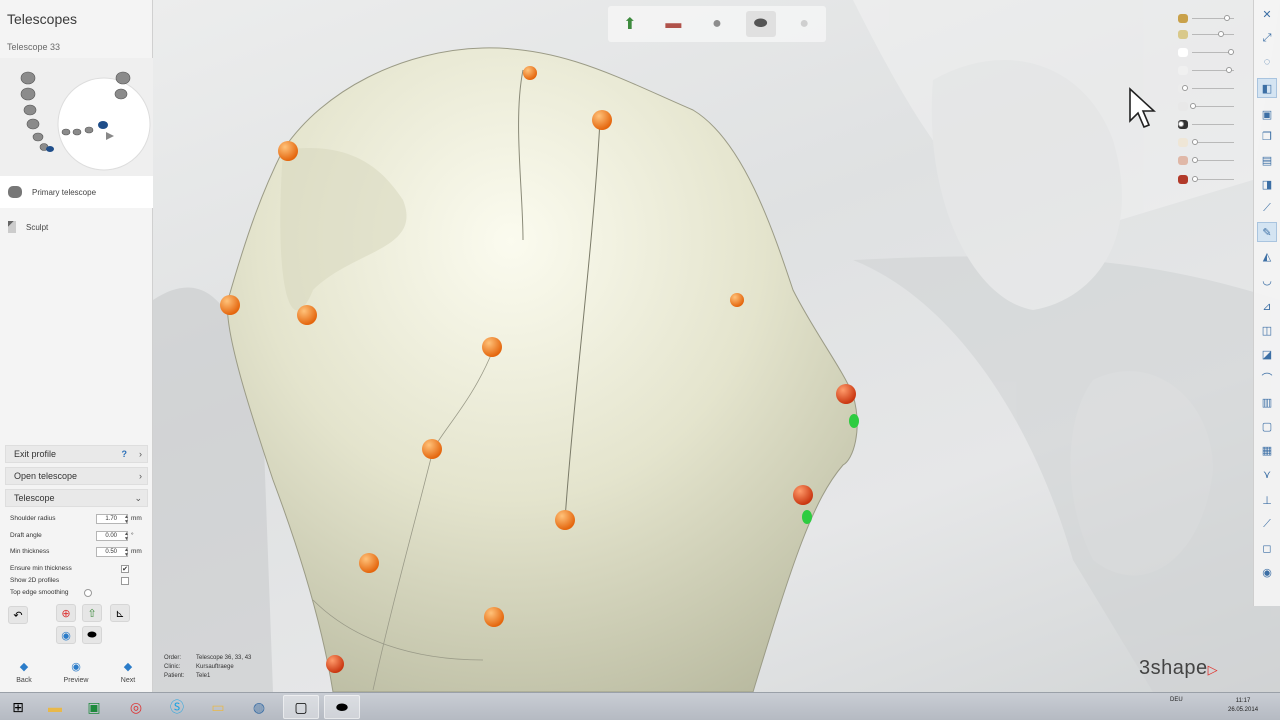 The width and height of the screenshot is (1280, 720). What do you see at coordinates (1142, 108) in the screenshot?
I see `mouse-cursor-icon` at bounding box center [1142, 108].